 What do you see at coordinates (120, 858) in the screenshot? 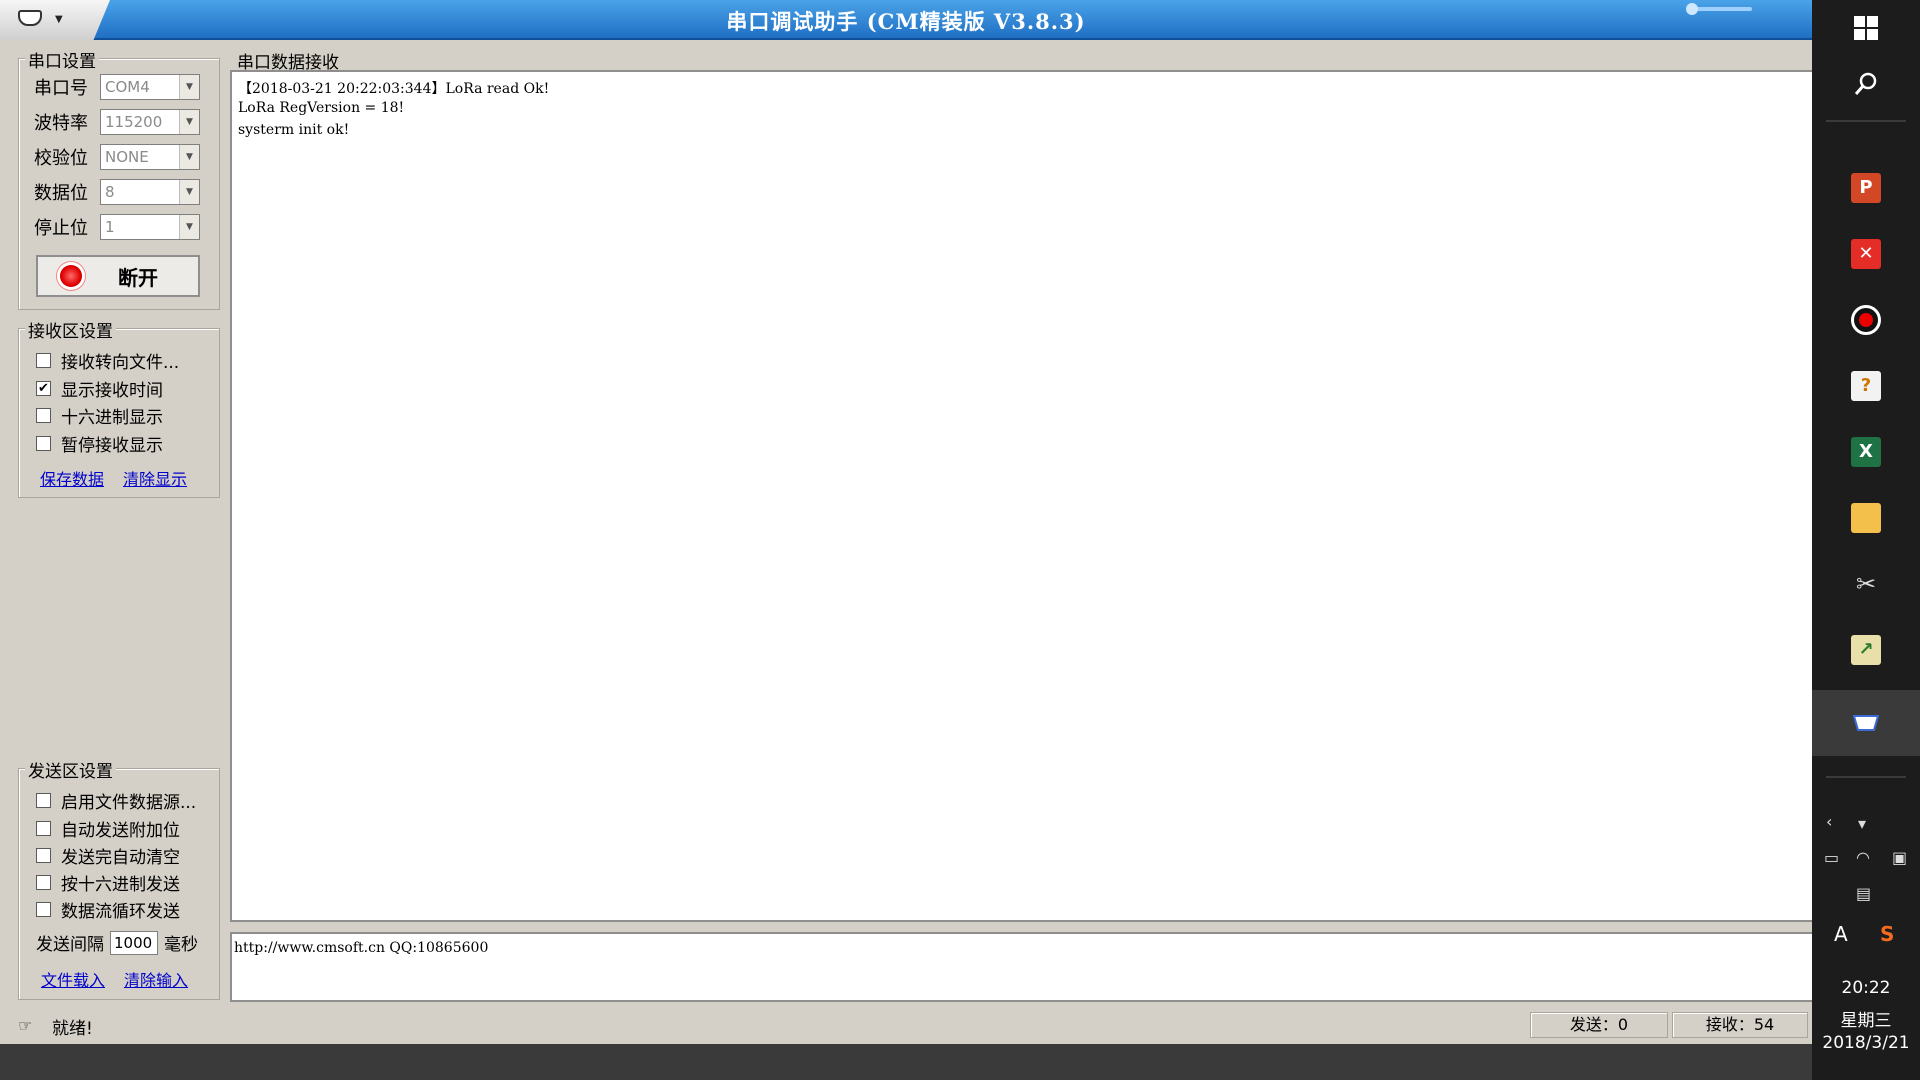
I see `checkbox-label: 发送完自动清空` at bounding box center [120, 858].